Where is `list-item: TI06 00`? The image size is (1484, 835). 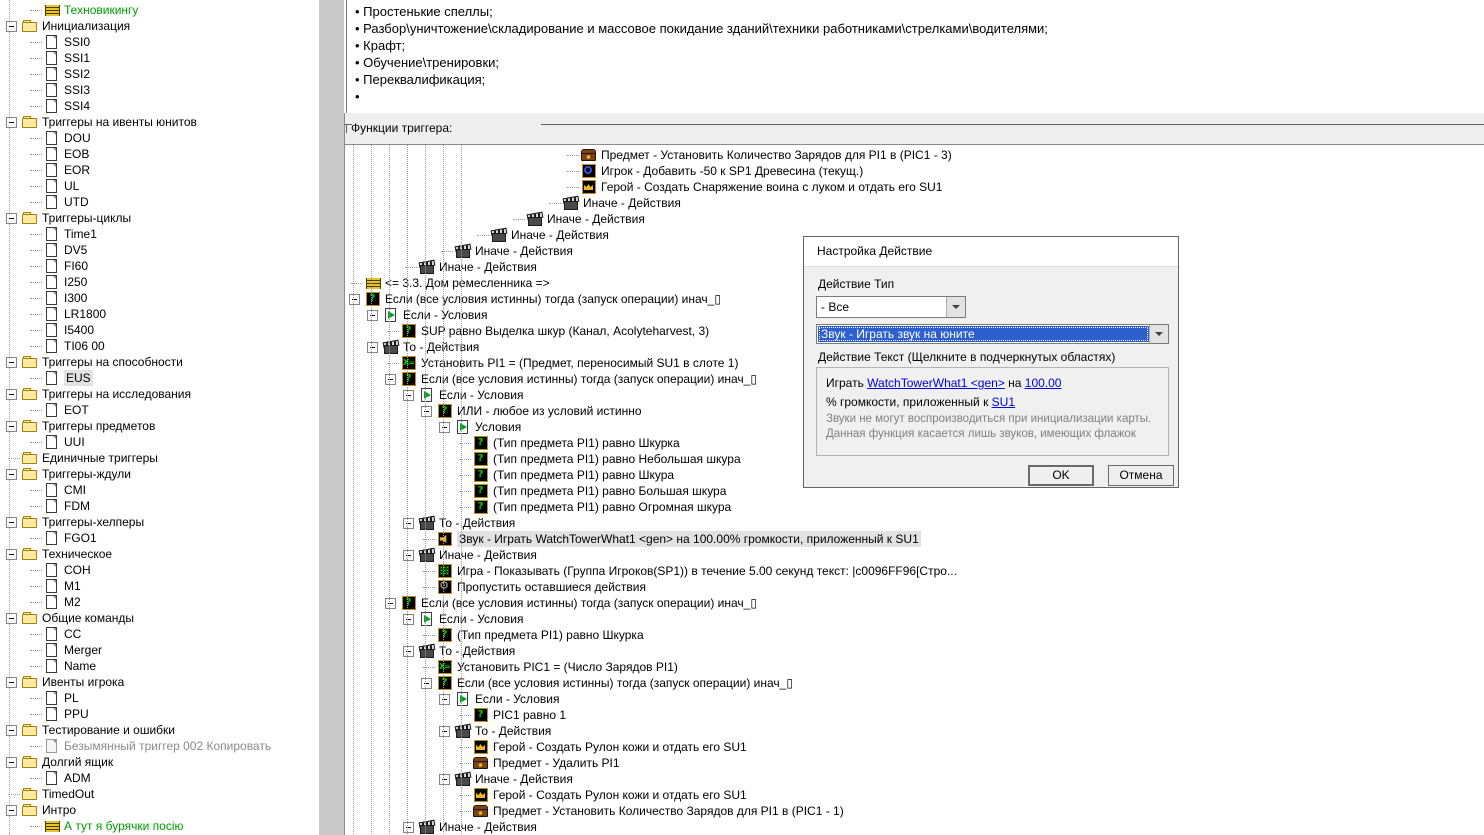
list-item: TI06 00 is located at coordinates (159, 346).